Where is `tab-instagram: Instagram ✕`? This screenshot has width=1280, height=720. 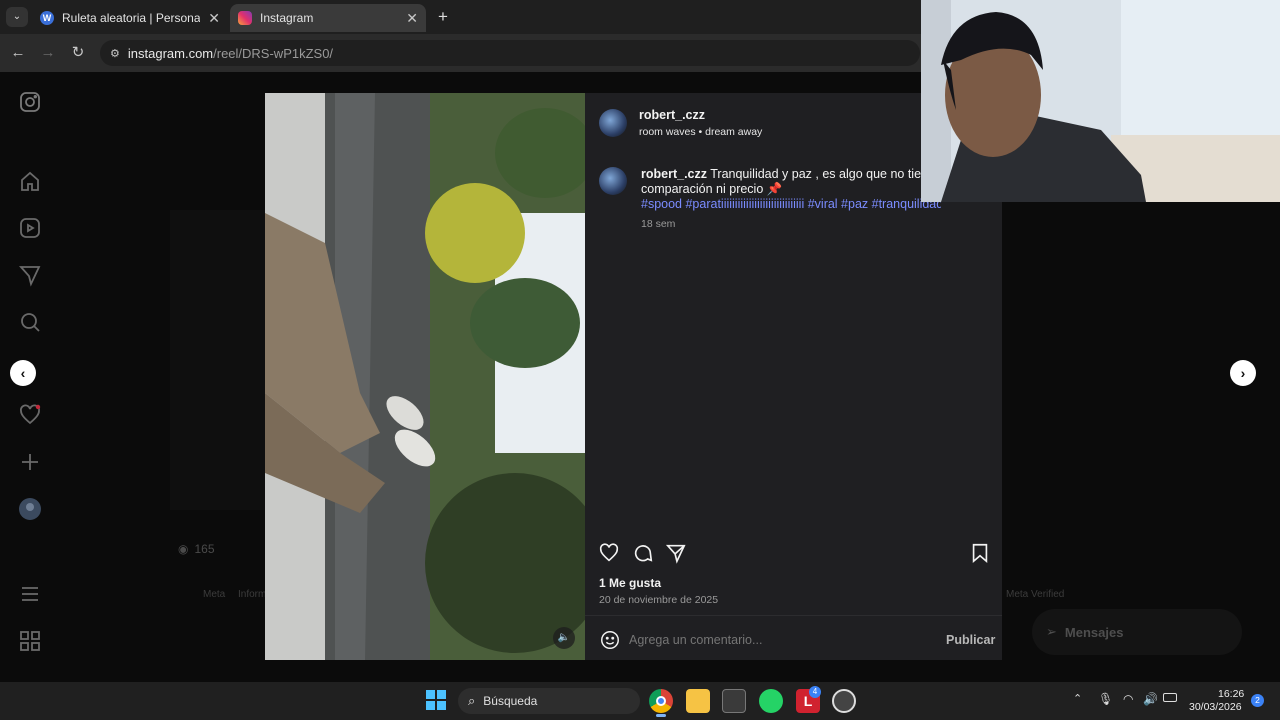 tab-instagram: Instagram ✕ is located at coordinates (328, 18).